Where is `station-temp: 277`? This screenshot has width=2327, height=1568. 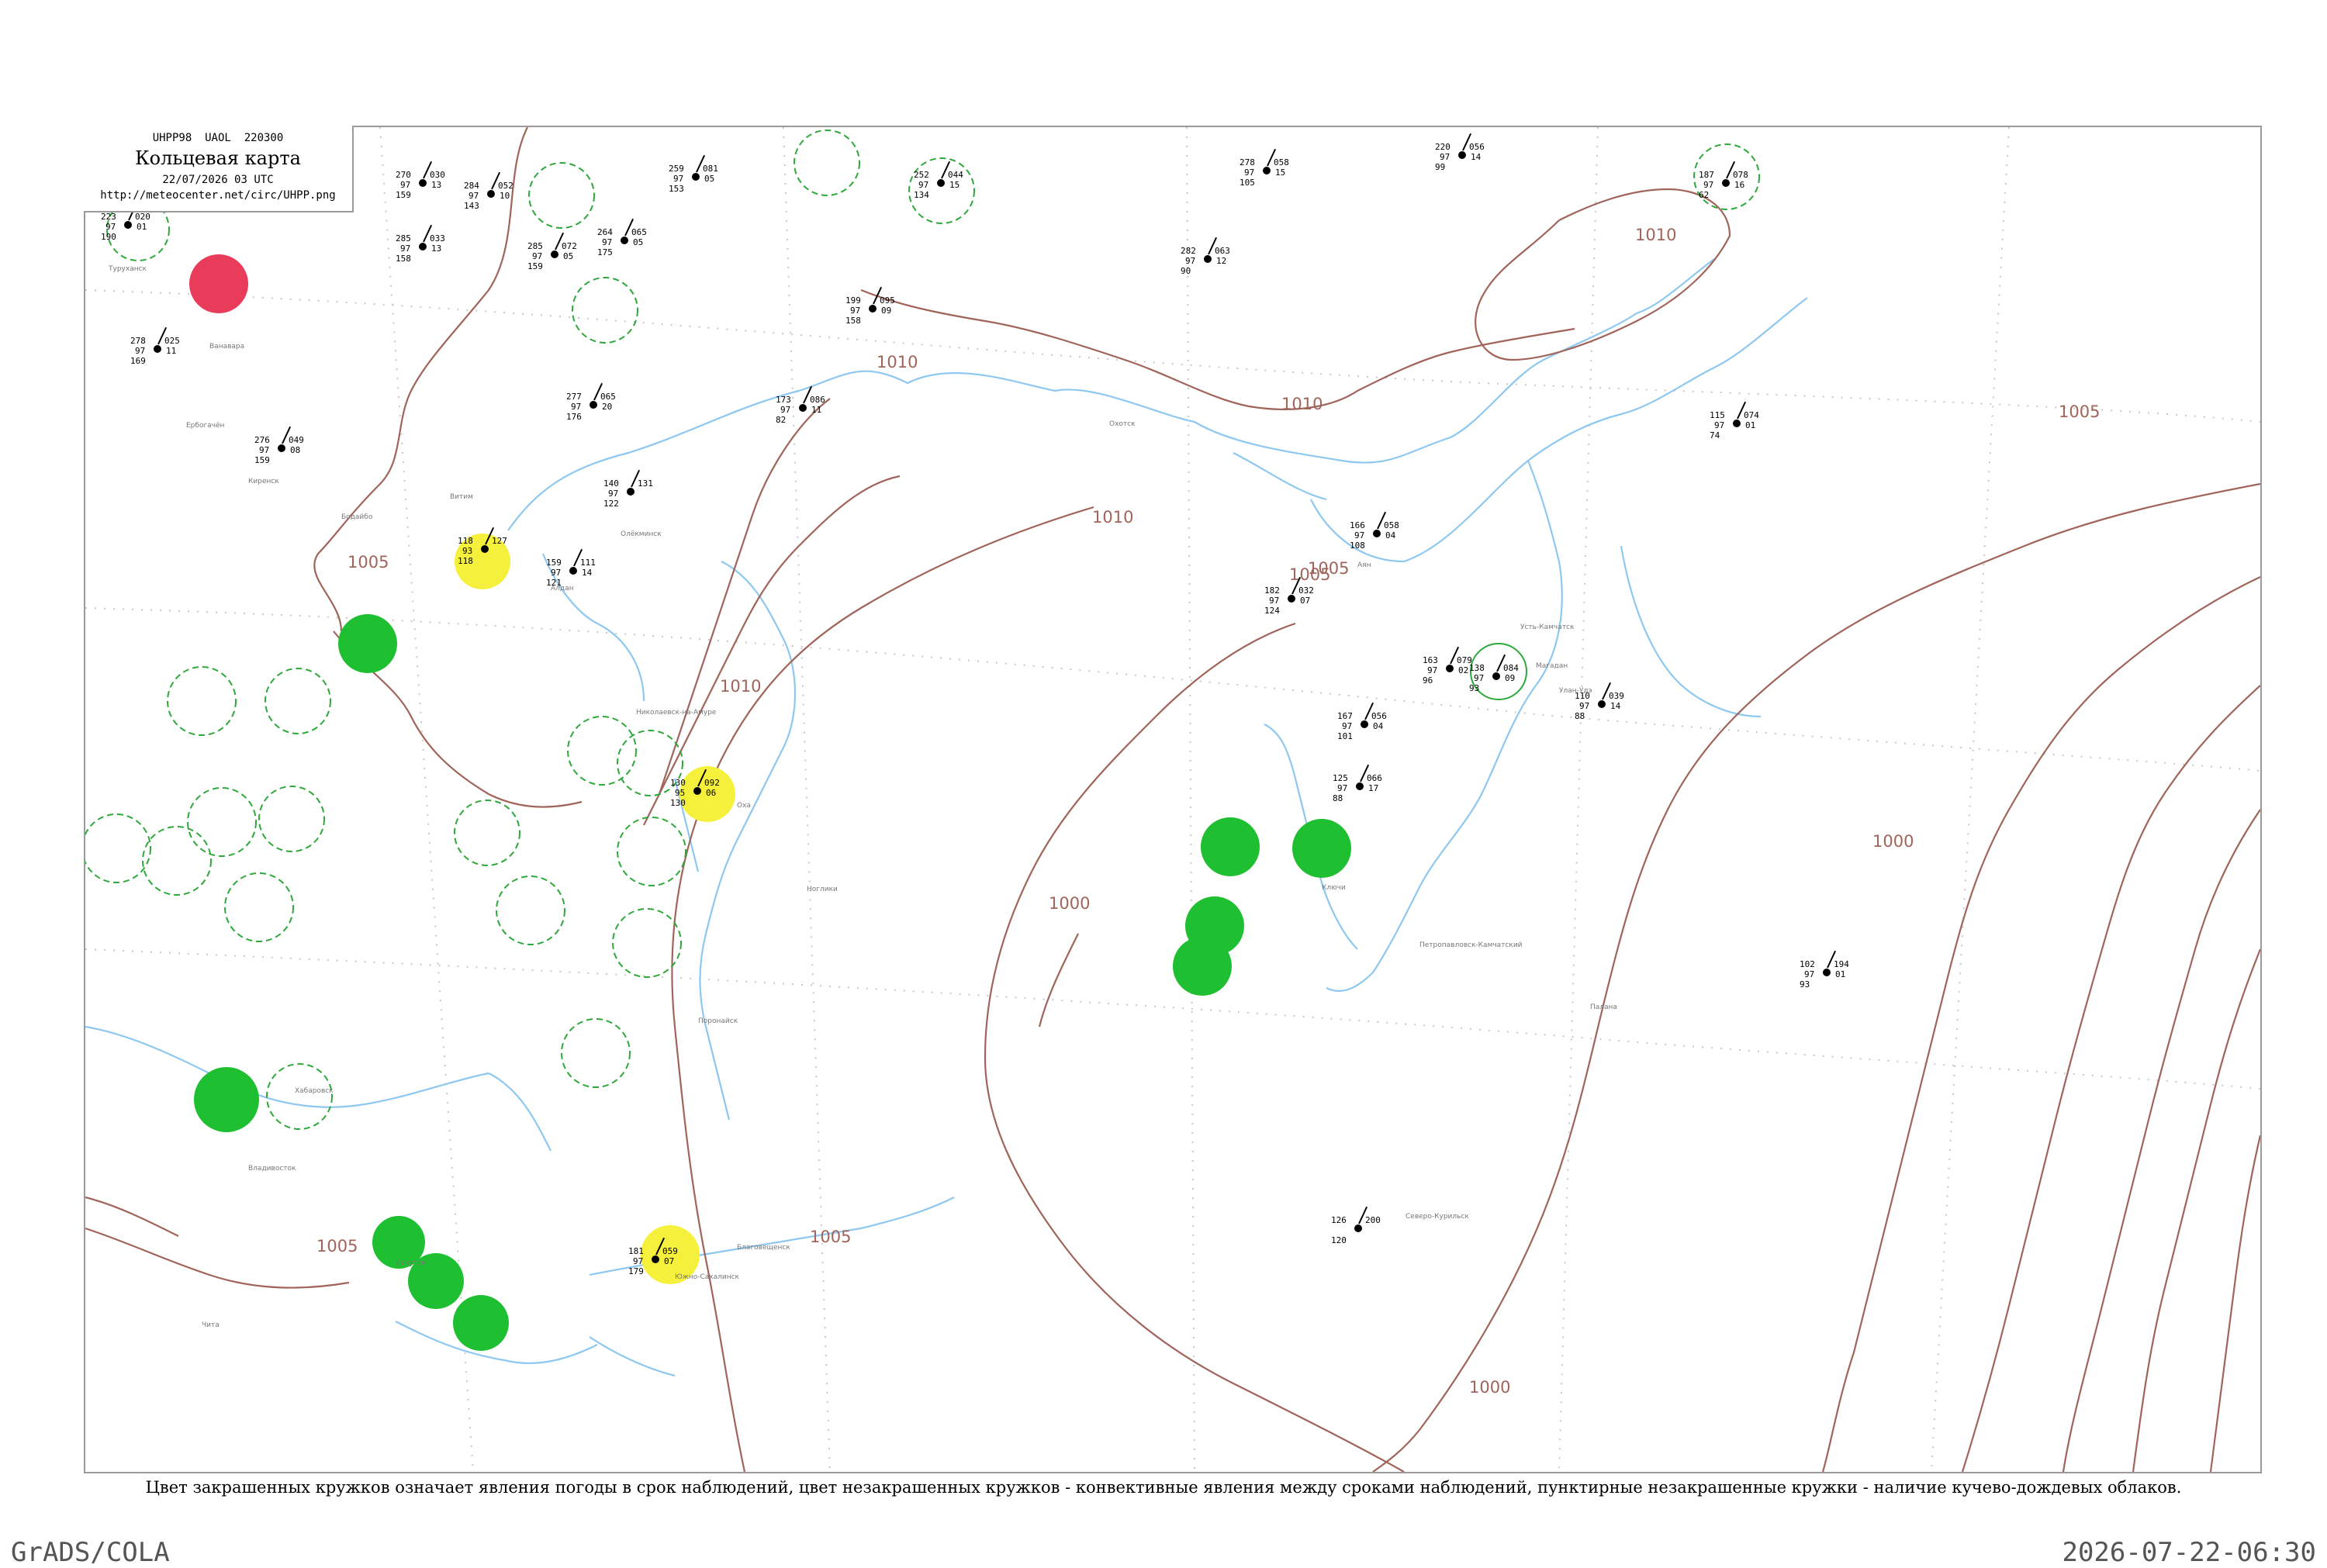
station-temp: 277 is located at coordinates (574, 397).